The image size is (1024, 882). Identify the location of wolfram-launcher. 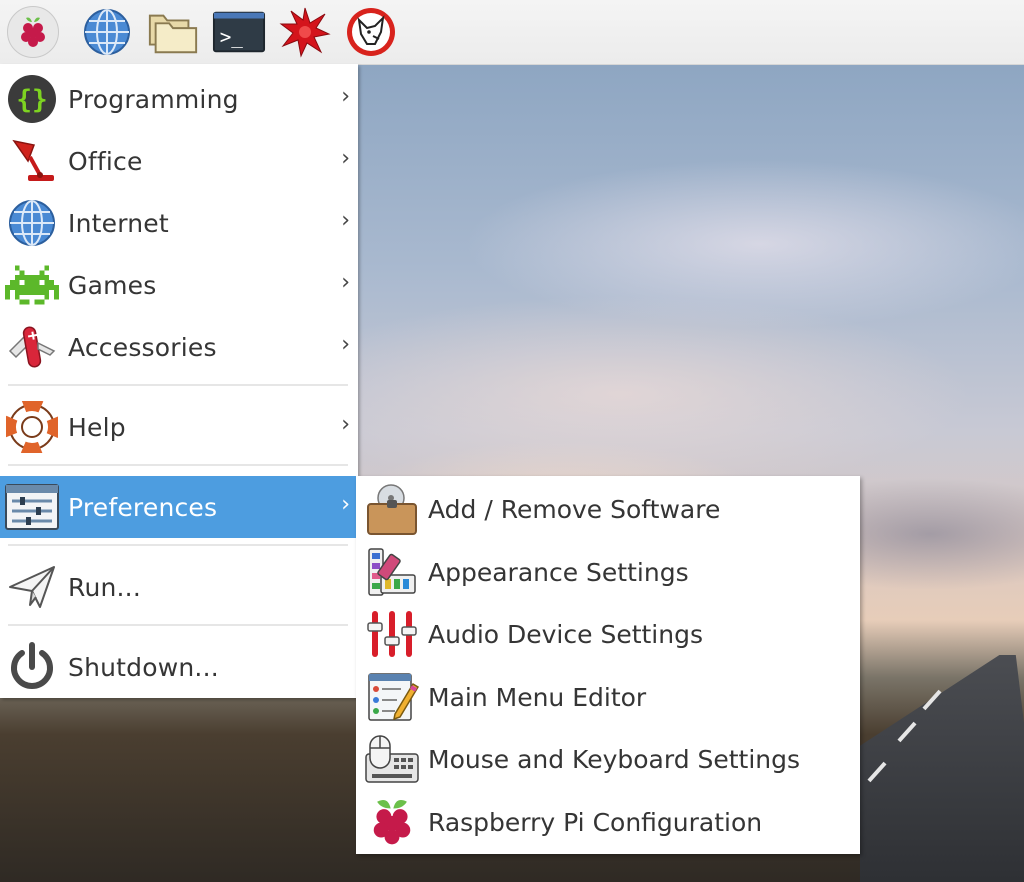
(371, 32).